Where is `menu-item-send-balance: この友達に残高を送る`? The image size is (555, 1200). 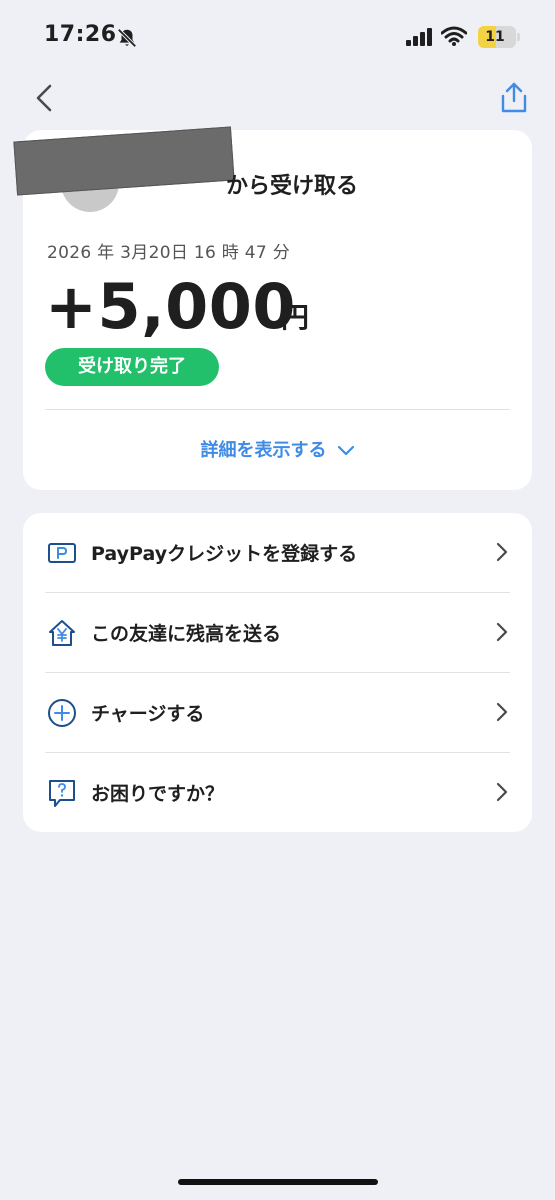
menu-item-send-balance: この友達に残高を送る is located at coordinates (277, 633).